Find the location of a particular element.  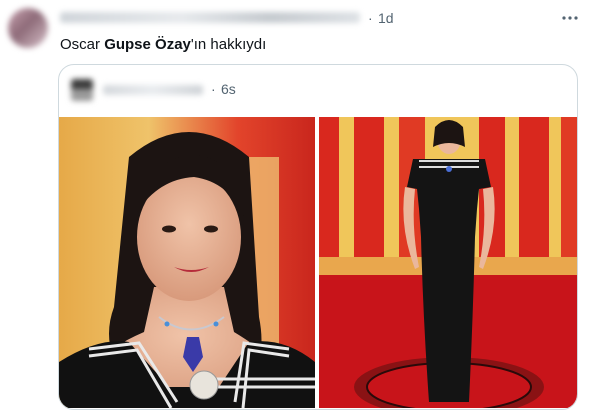

author-name-redacted is located at coordinates (210, 17).